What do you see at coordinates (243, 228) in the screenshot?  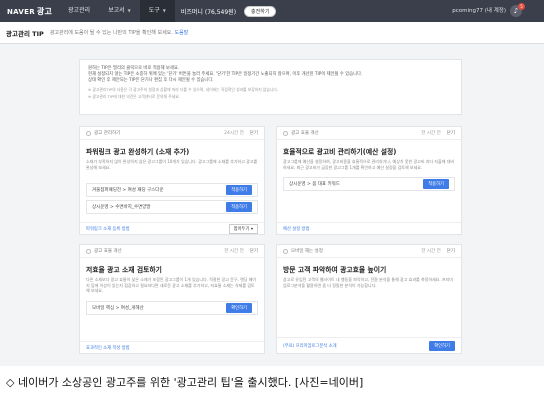 I see `collapse-button: 접어두기 ▾` at bounding box center [243, 228].